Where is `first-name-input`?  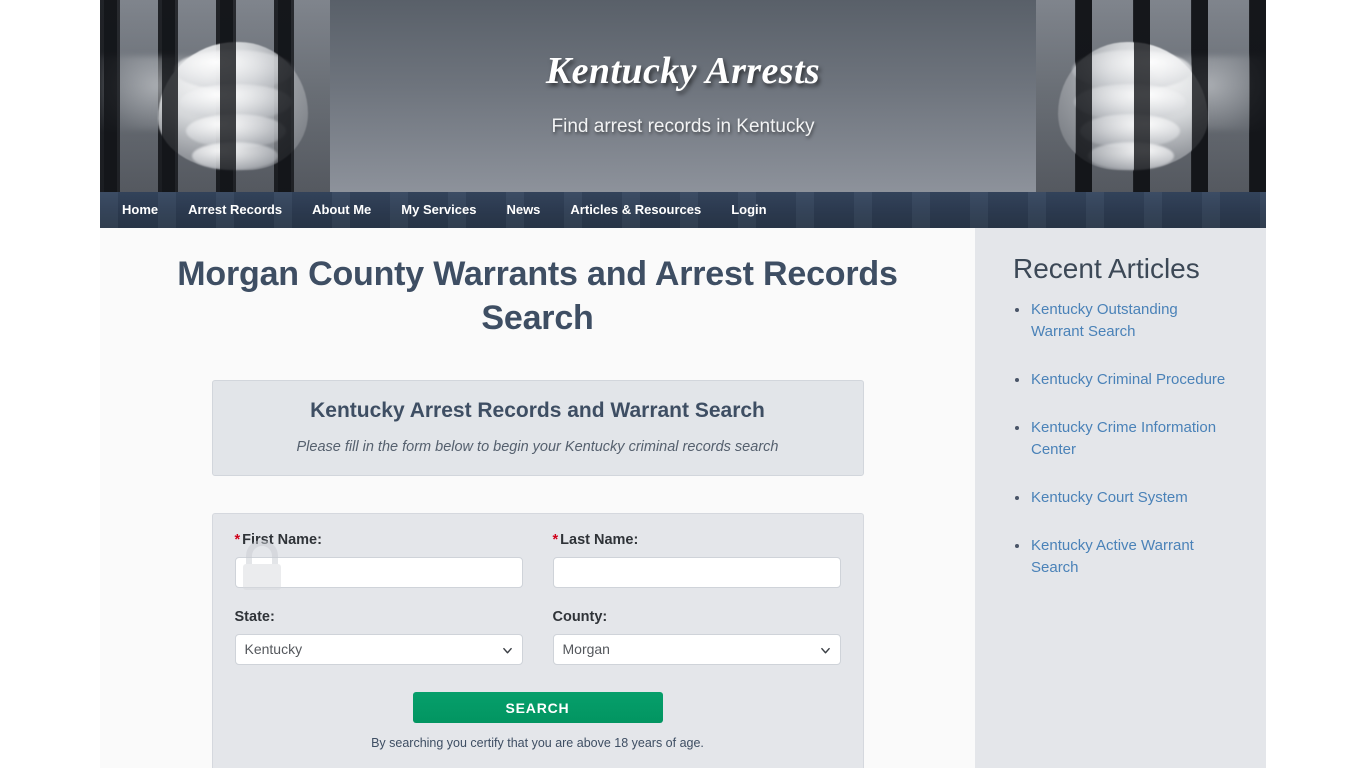
first-name-input is located at coordinates (378, 572).